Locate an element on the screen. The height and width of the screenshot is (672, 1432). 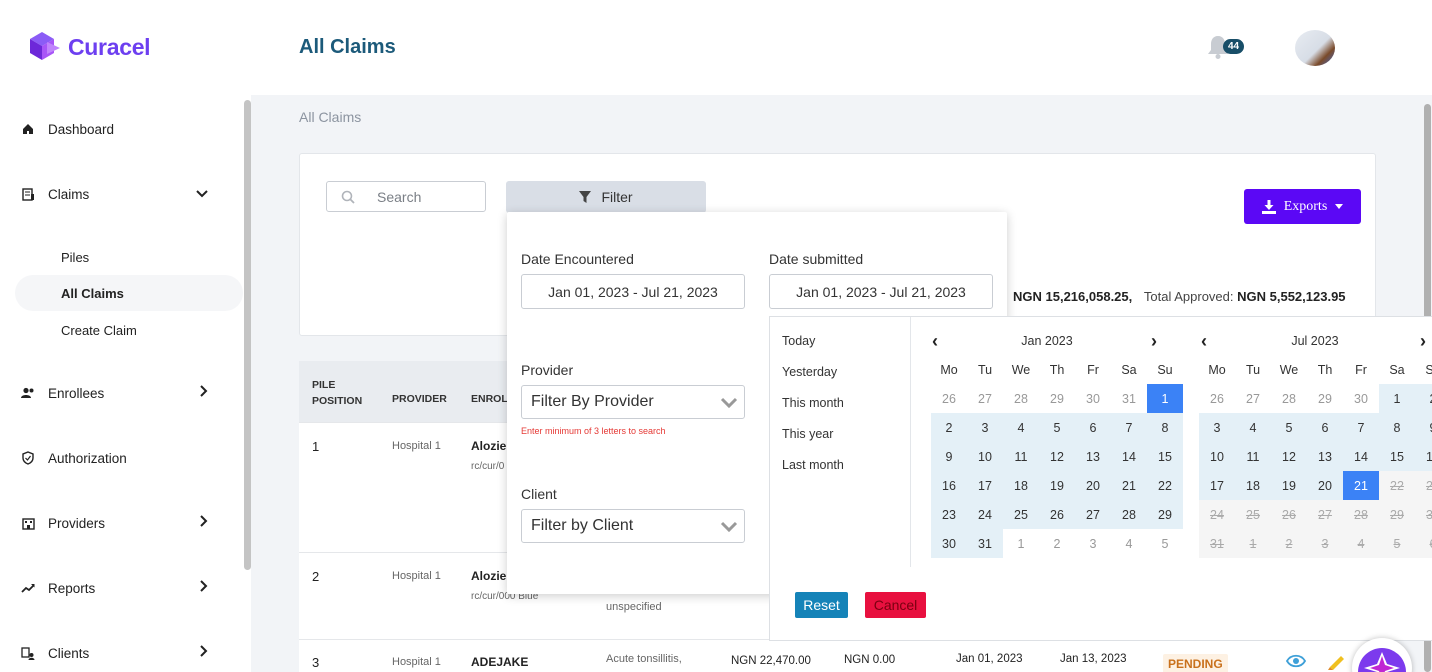
row-enrollee-name: ADEJAKE is located at coordinates (499, 662).